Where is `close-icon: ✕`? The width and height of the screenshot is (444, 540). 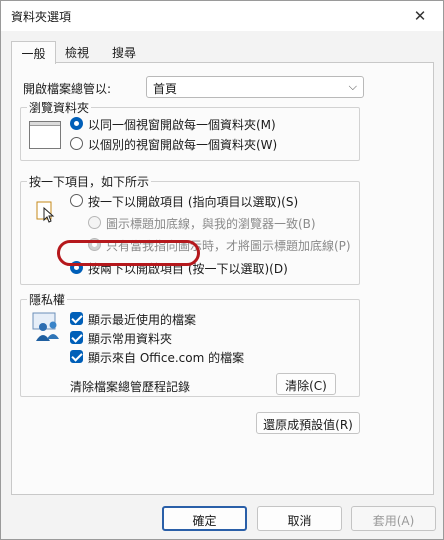 close-icon: ✕ is located at coordinates (420, 16).